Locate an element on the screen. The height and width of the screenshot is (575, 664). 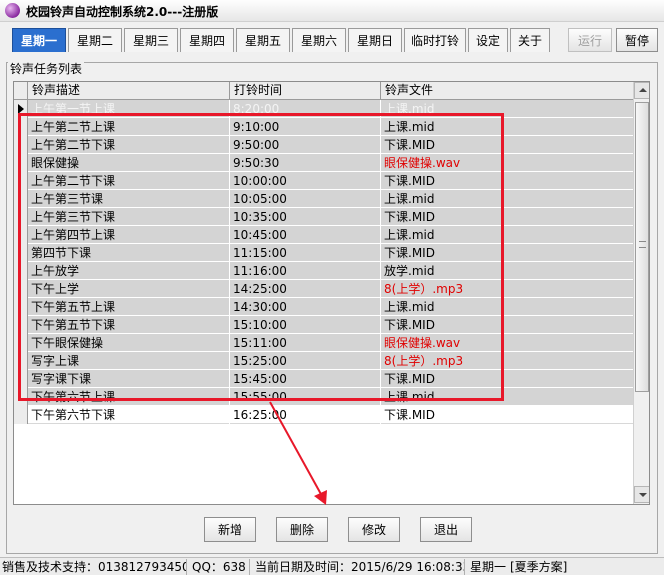
scroll-up-button is located at coordinates (641, 90).